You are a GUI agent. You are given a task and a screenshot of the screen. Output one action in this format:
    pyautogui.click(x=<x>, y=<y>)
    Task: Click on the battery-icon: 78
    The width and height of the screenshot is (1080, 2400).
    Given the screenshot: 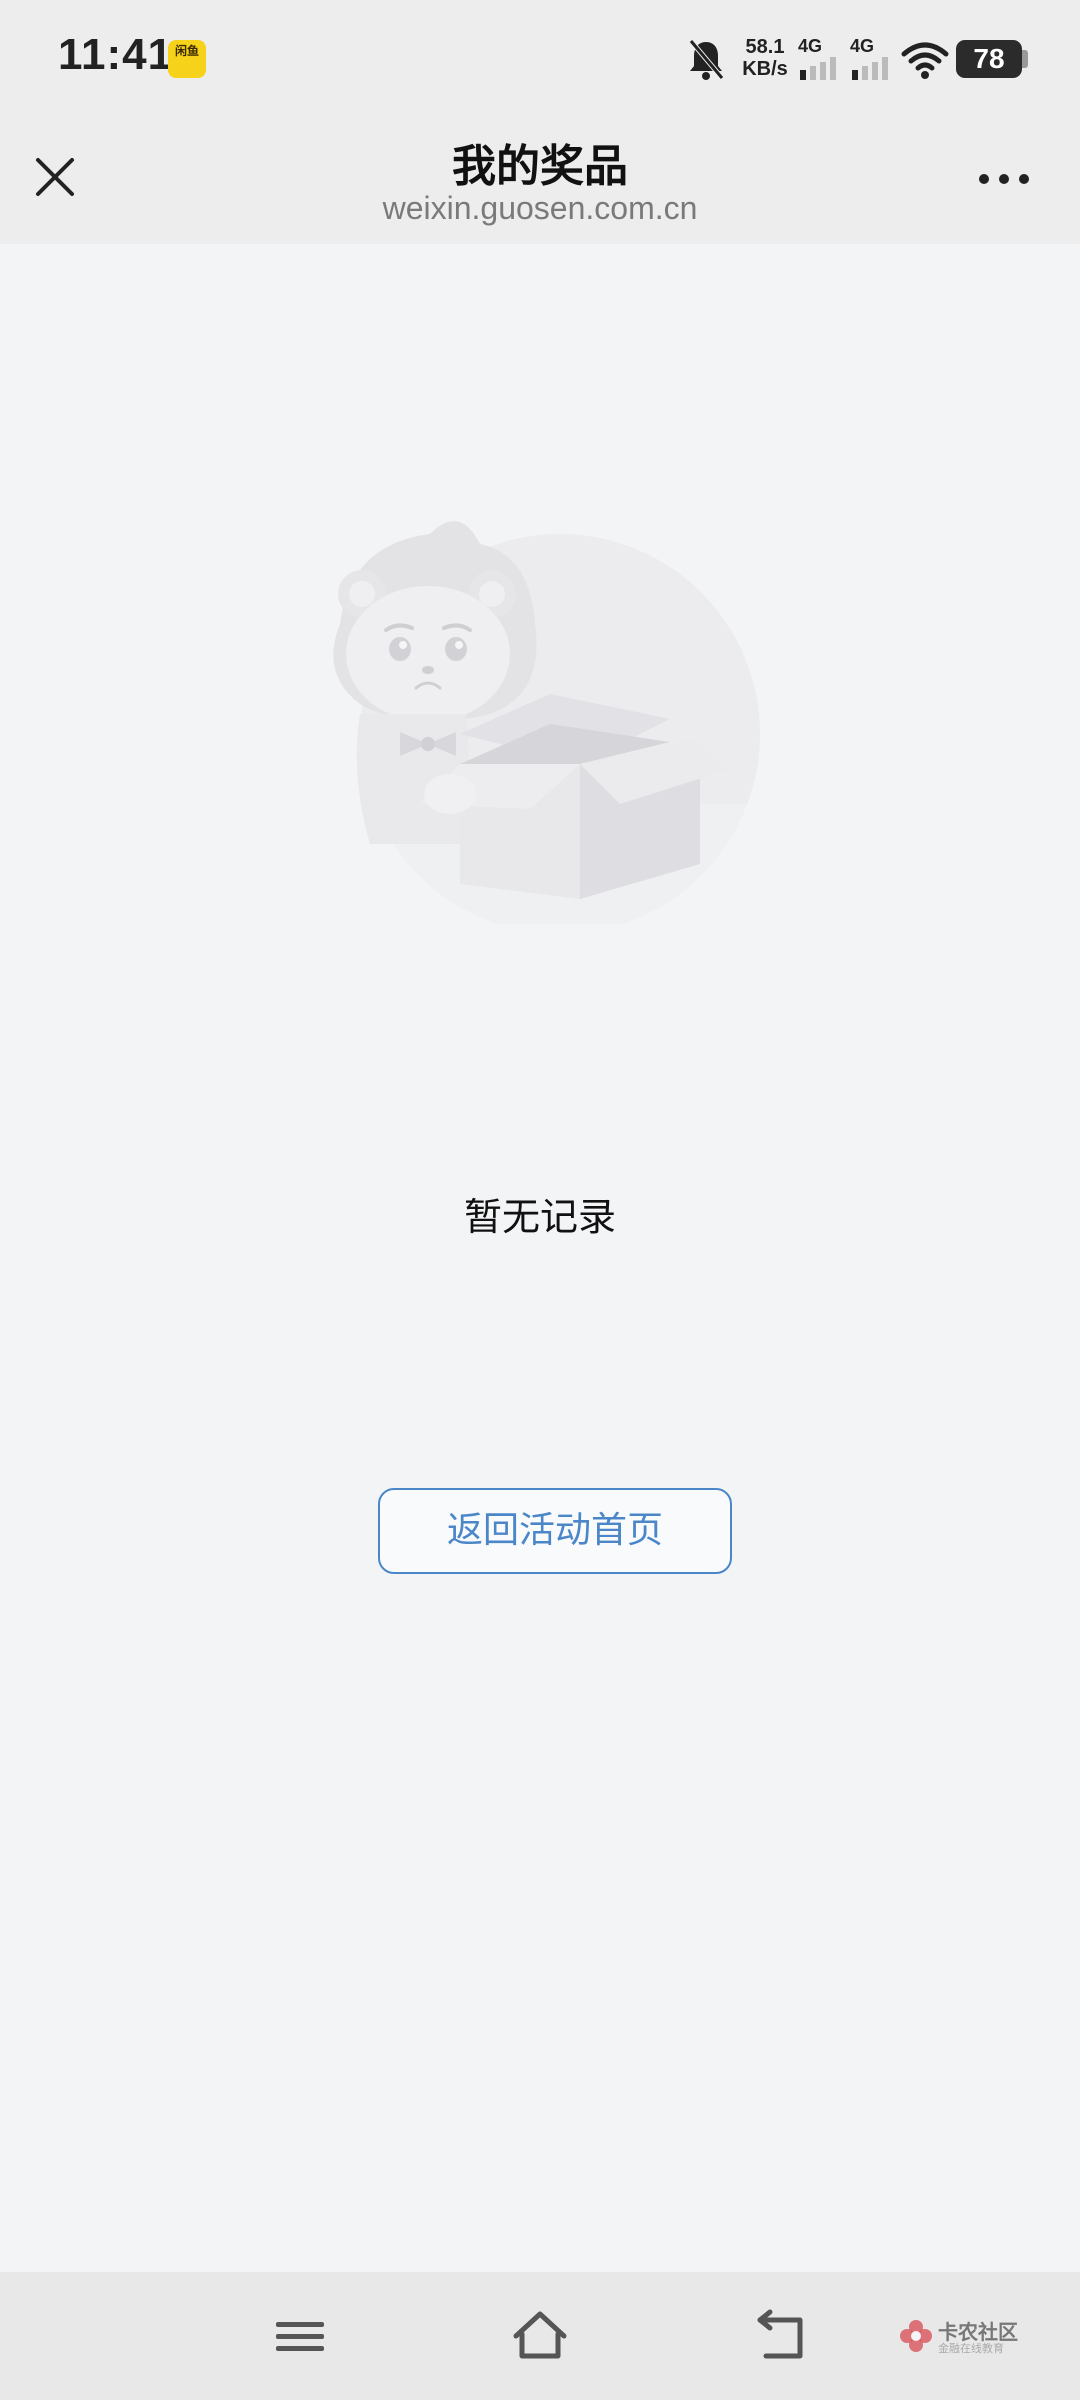 What is the action you would take?
    pyautogui.click(x=989, y=59)
    